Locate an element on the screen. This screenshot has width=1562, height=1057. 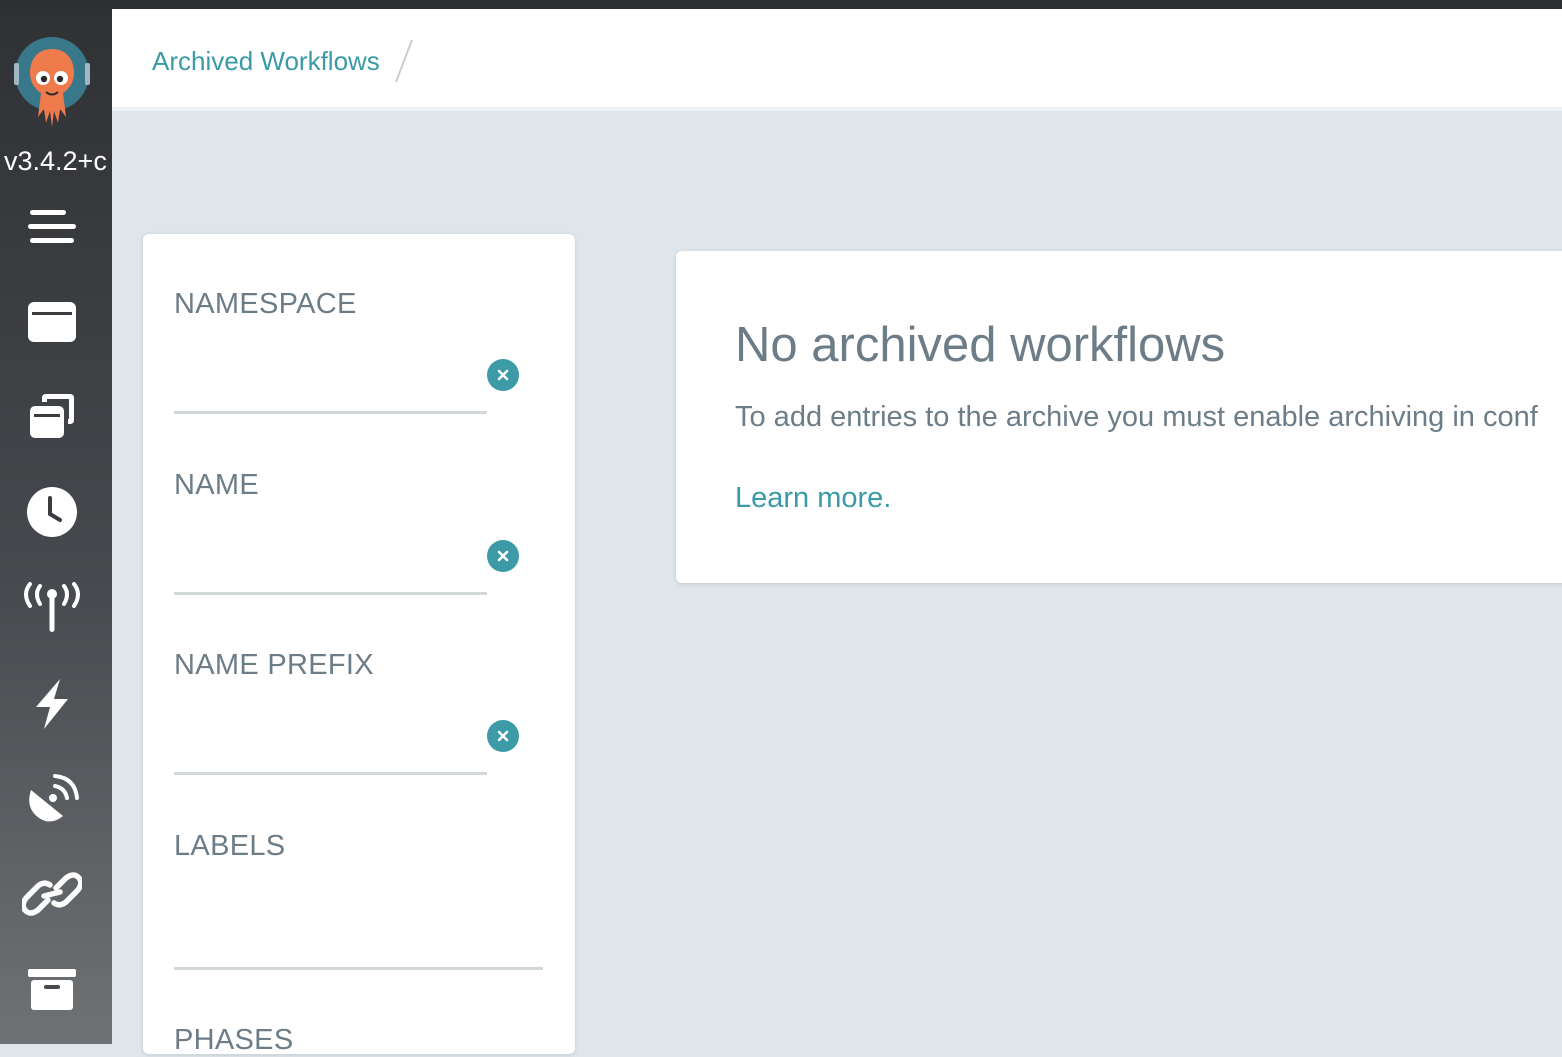
sidebar-item-event-sources is located at coordinates (52, 608).